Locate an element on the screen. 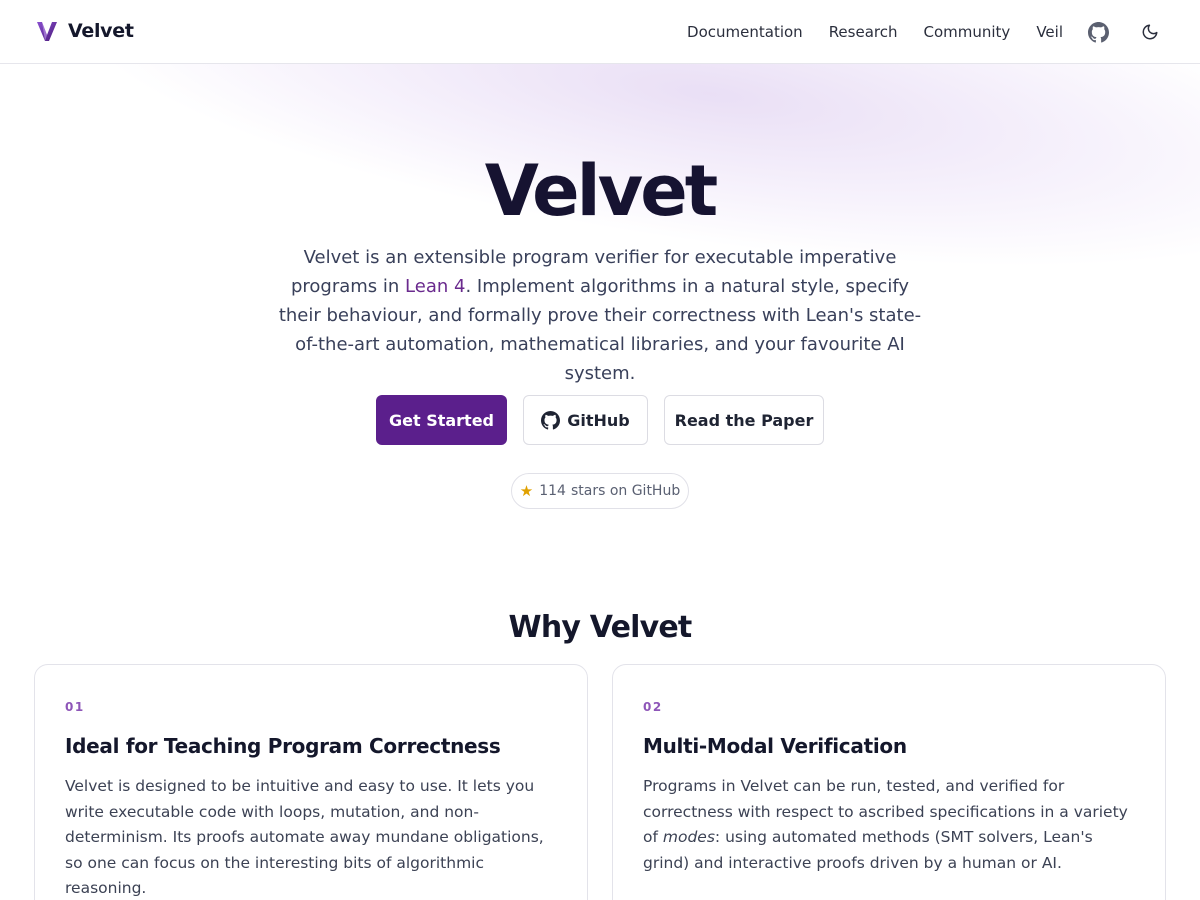  card-title: Multi-Modal Verification is located at coordinates (775, 746).